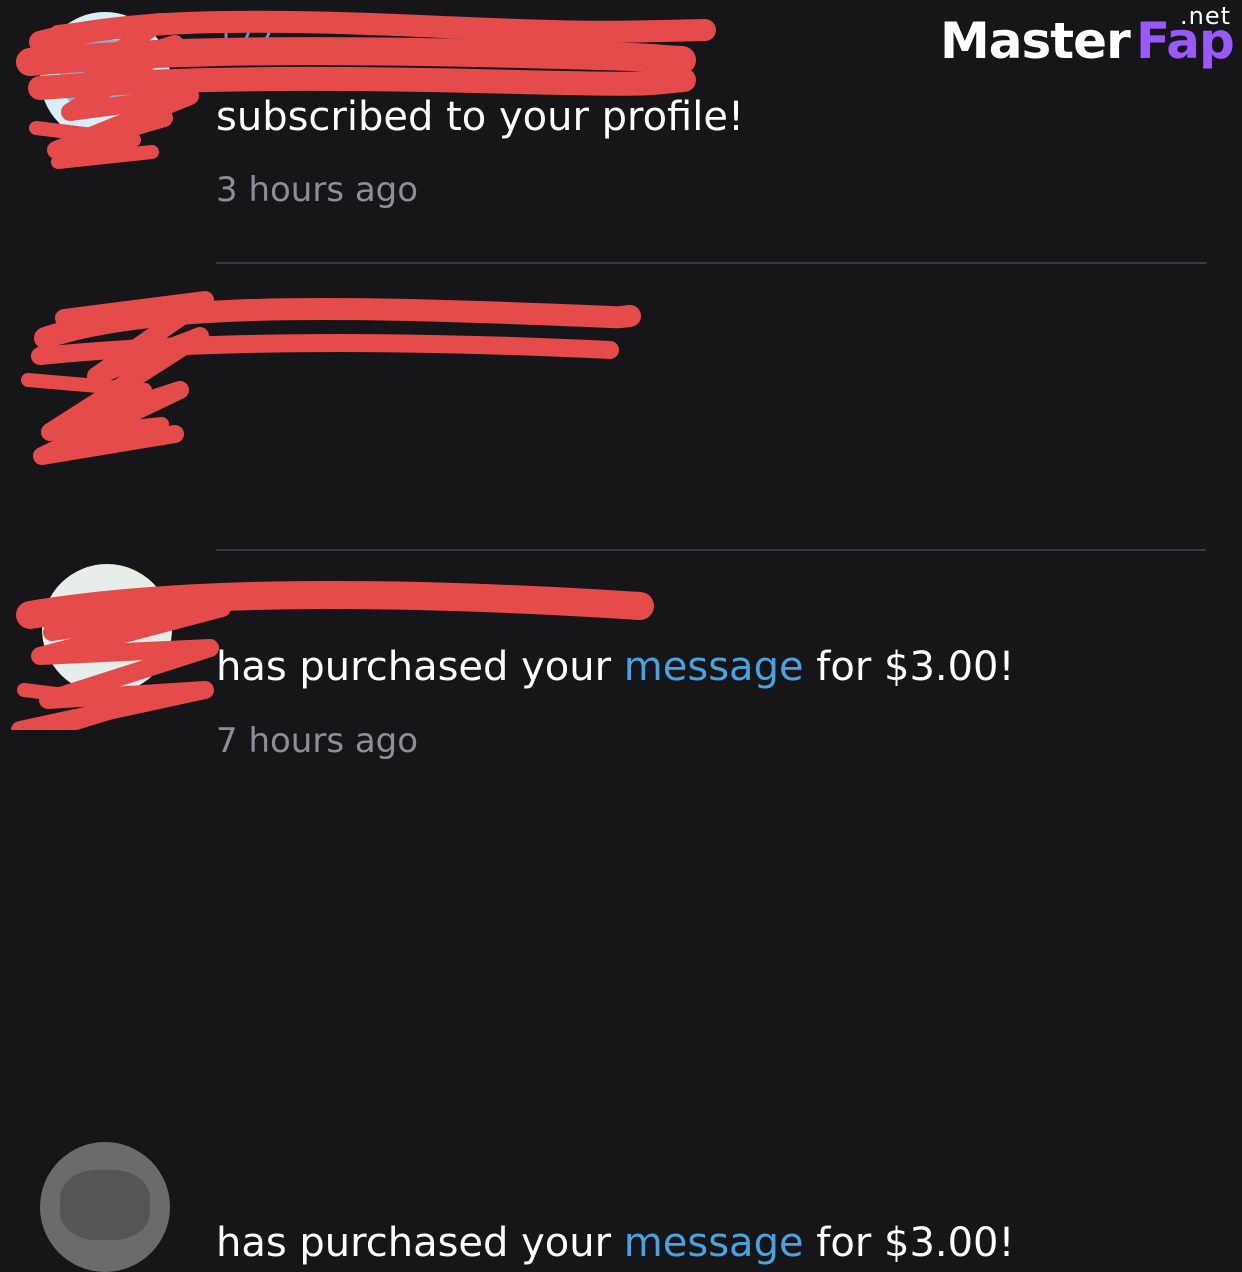 This screenshot has width=1242, height=1272. I want to click on notification-message: has purchased your message for $3.00!, so click(615, 1243).